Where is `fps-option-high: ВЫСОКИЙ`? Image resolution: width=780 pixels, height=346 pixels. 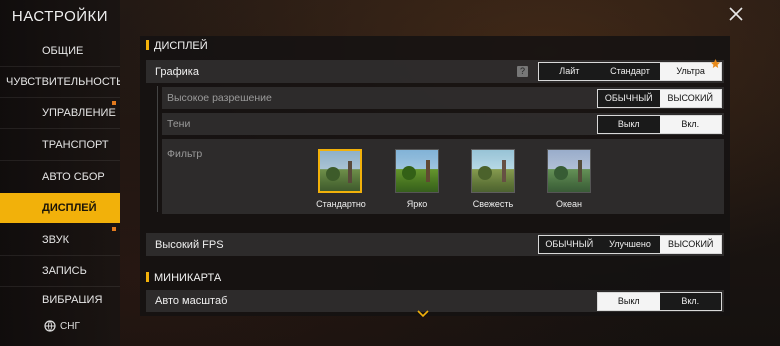
fps-option-high: ВЫСОКИЙ is located at coordinates (691, 244).